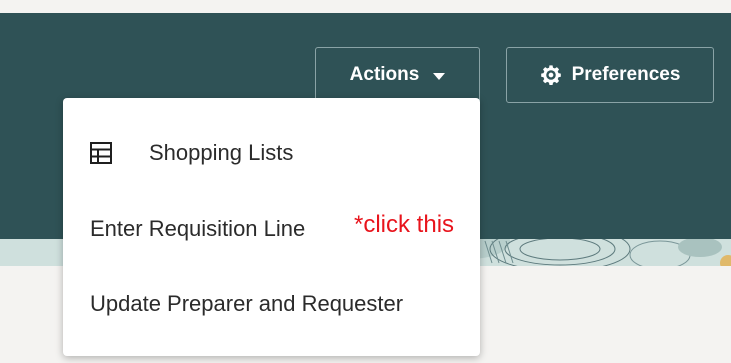  I want to click on gear-icon, so click(550, 75).